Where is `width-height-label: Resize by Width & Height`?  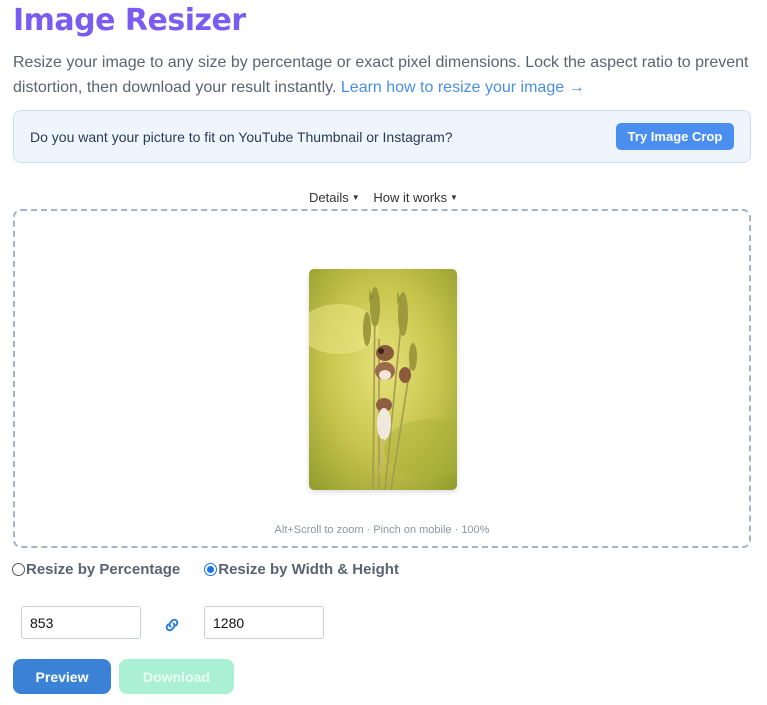 width-height-label: Resize by Width & Height is located at coordinates (308, 569).